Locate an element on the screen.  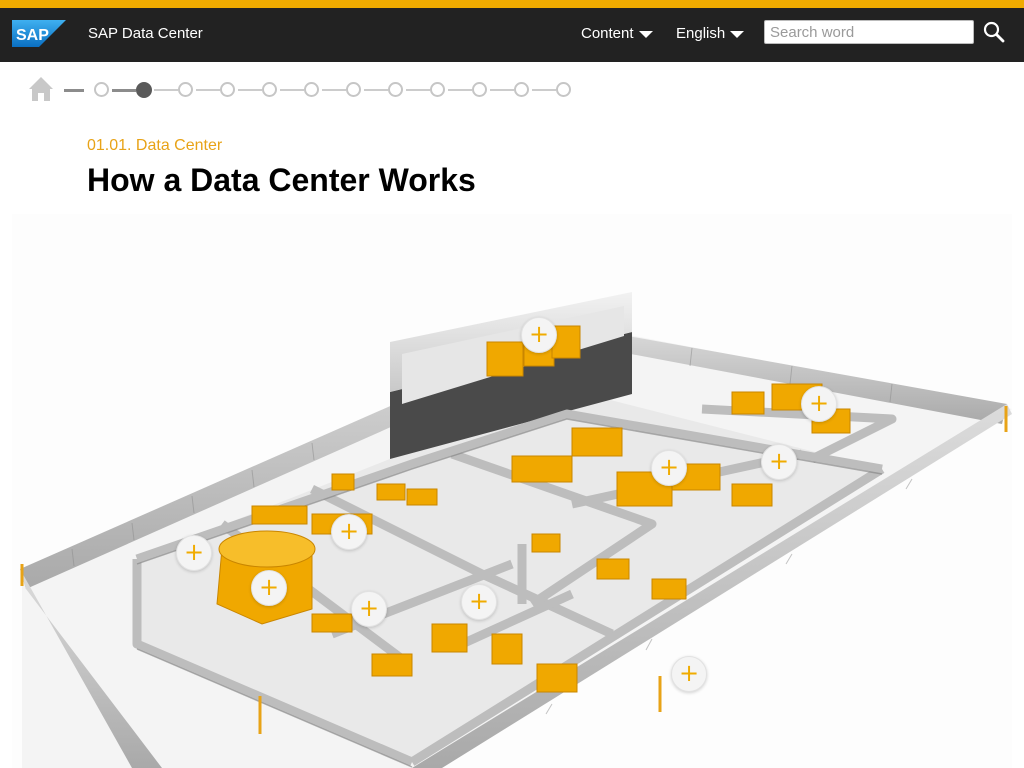
app-header: SAP SAP Data Center Content English is located at coordinates (512, 35).